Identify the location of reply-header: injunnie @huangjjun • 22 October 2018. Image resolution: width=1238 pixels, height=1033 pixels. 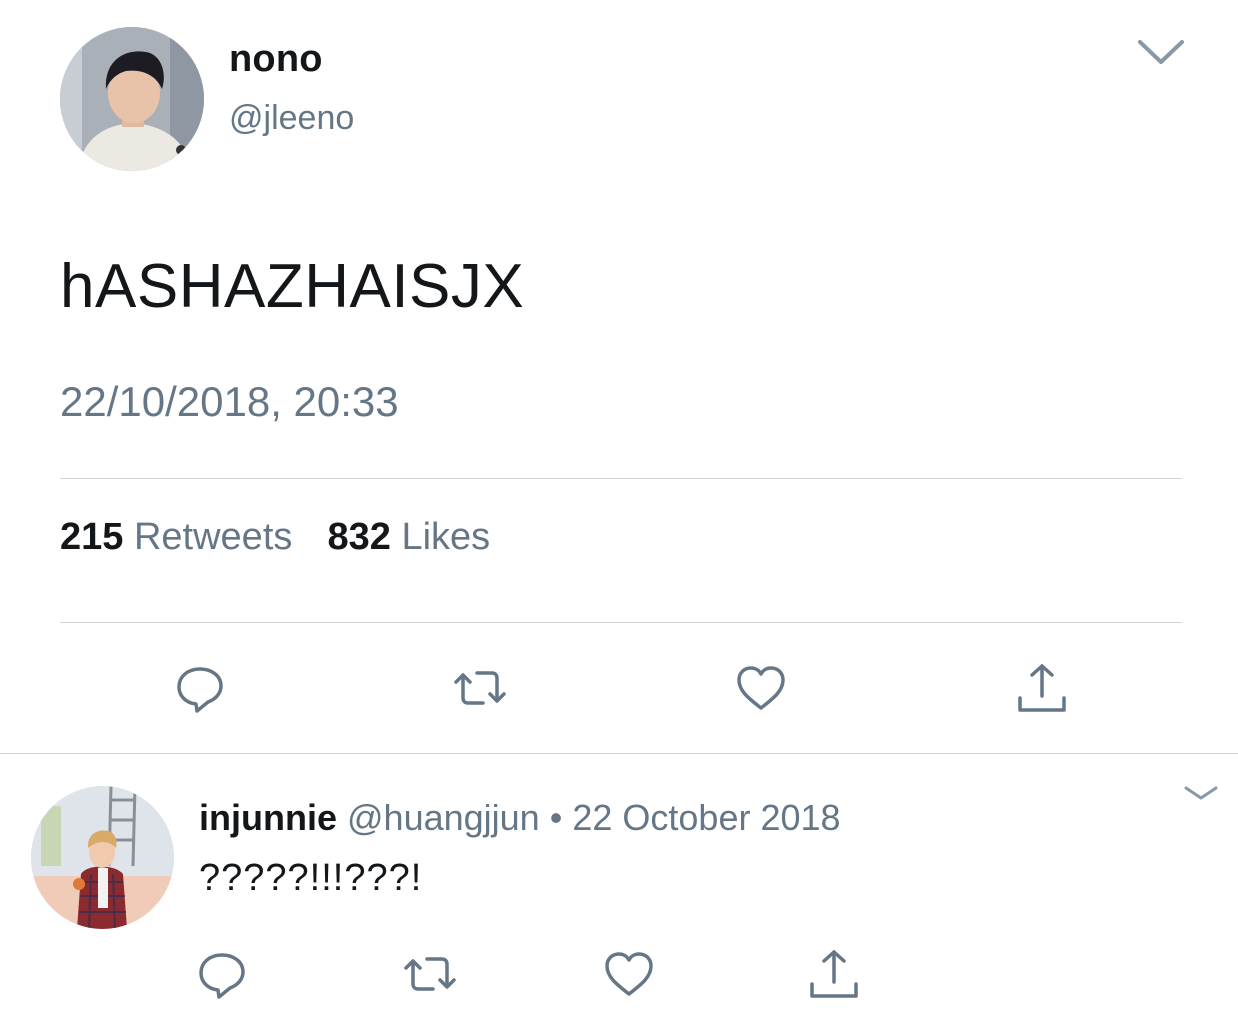
(520, 818).